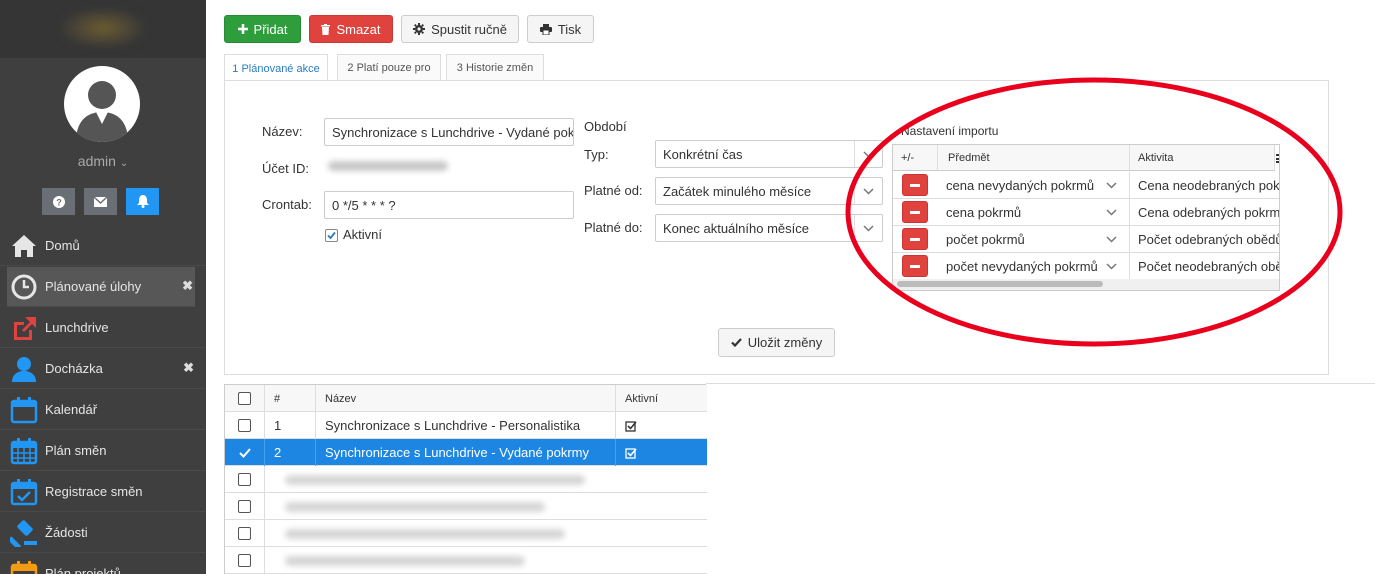 The height and width of the screenshot is (574, 1375). Describe the element at coordinates (1034, 158) in the screenshot. I see `column-header: Předmět` at that location.